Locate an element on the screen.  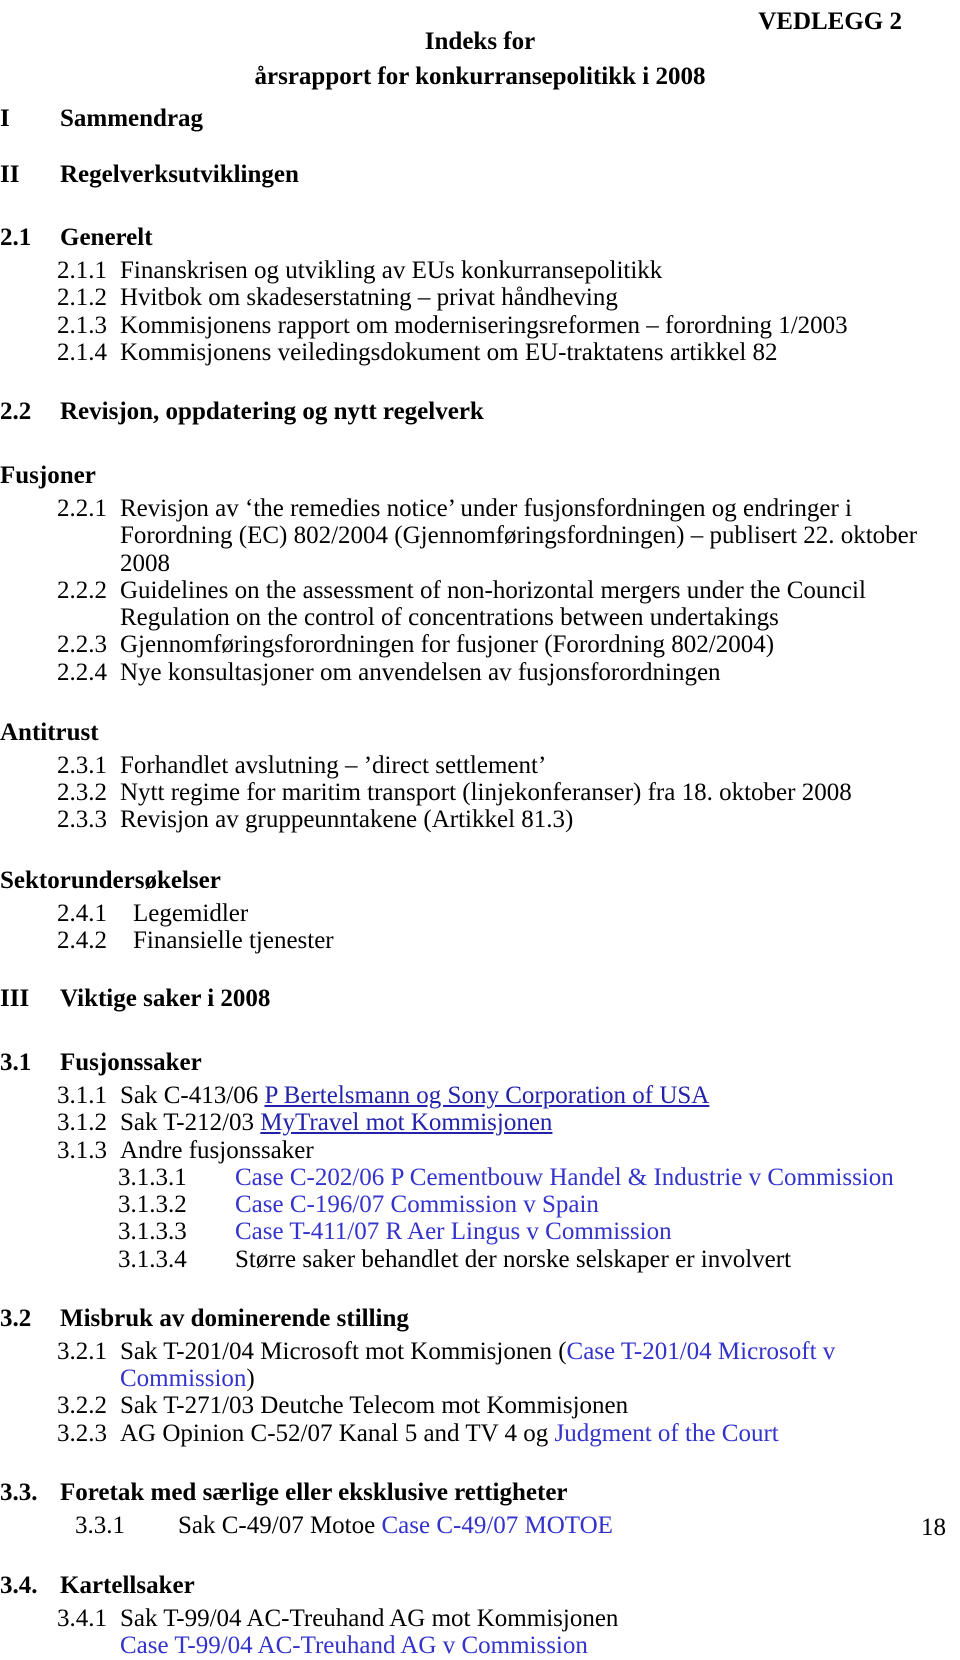
section-3-1-number: 3.1 is located at coordinates (16, 1062).